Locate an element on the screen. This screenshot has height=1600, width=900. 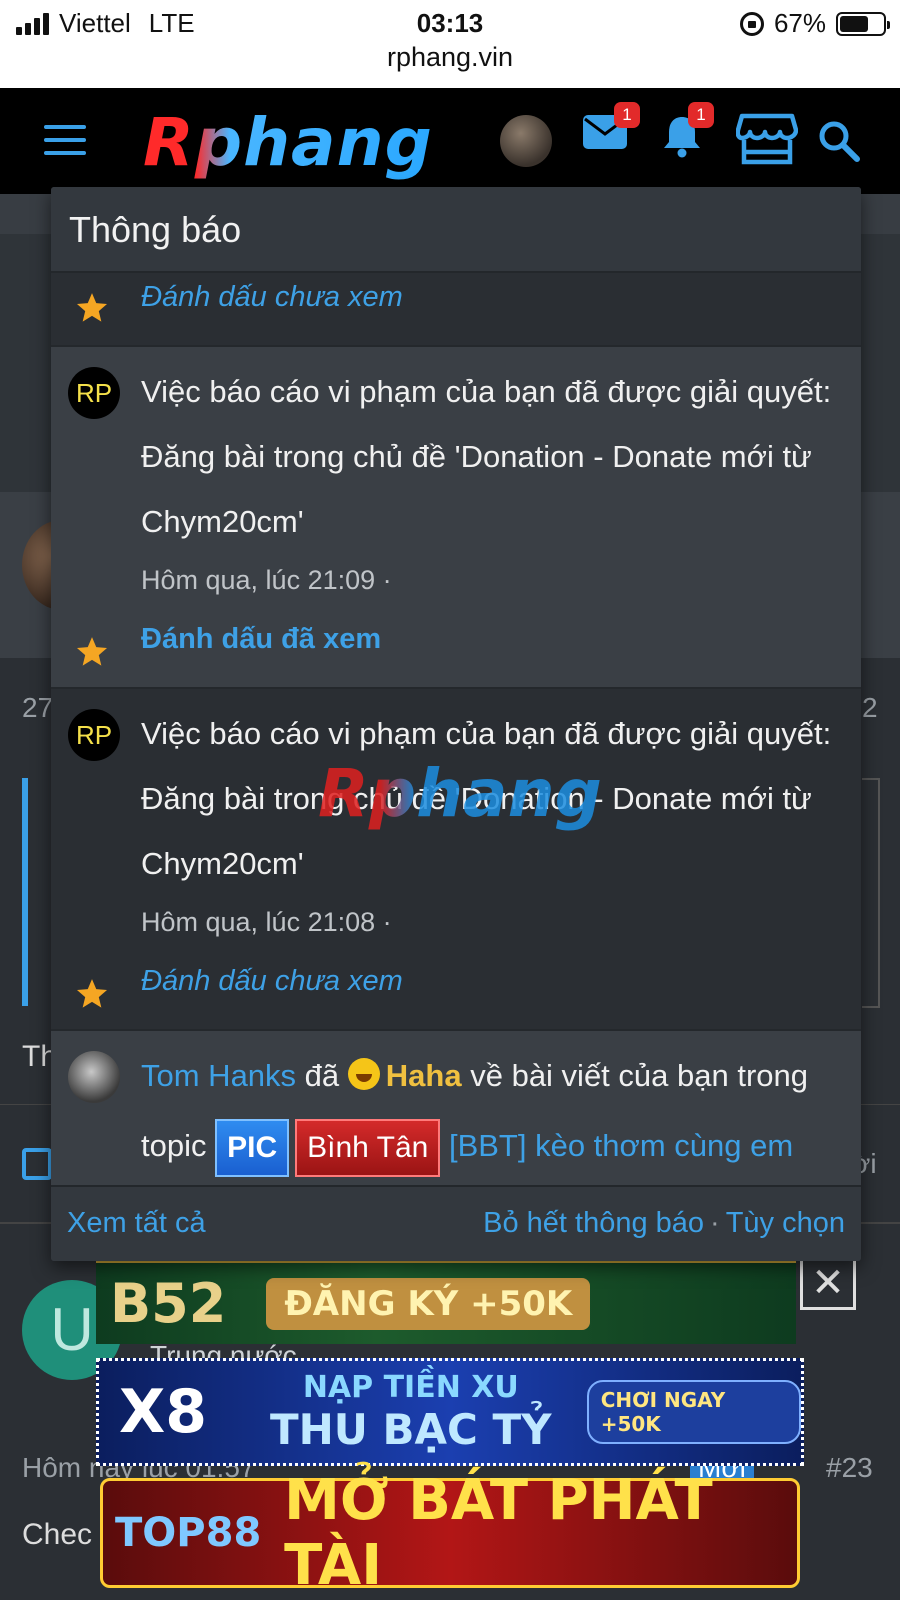
ad-top88-slogan: MỞ BÁT PHÁT TÀI is located at coordinates (498, 1533).